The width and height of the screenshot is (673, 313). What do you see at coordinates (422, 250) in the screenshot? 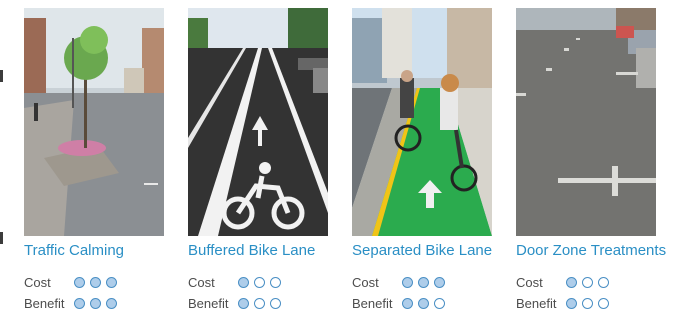
I see `card-title: Separated Bike Lane` at bounding box center [422, 250].